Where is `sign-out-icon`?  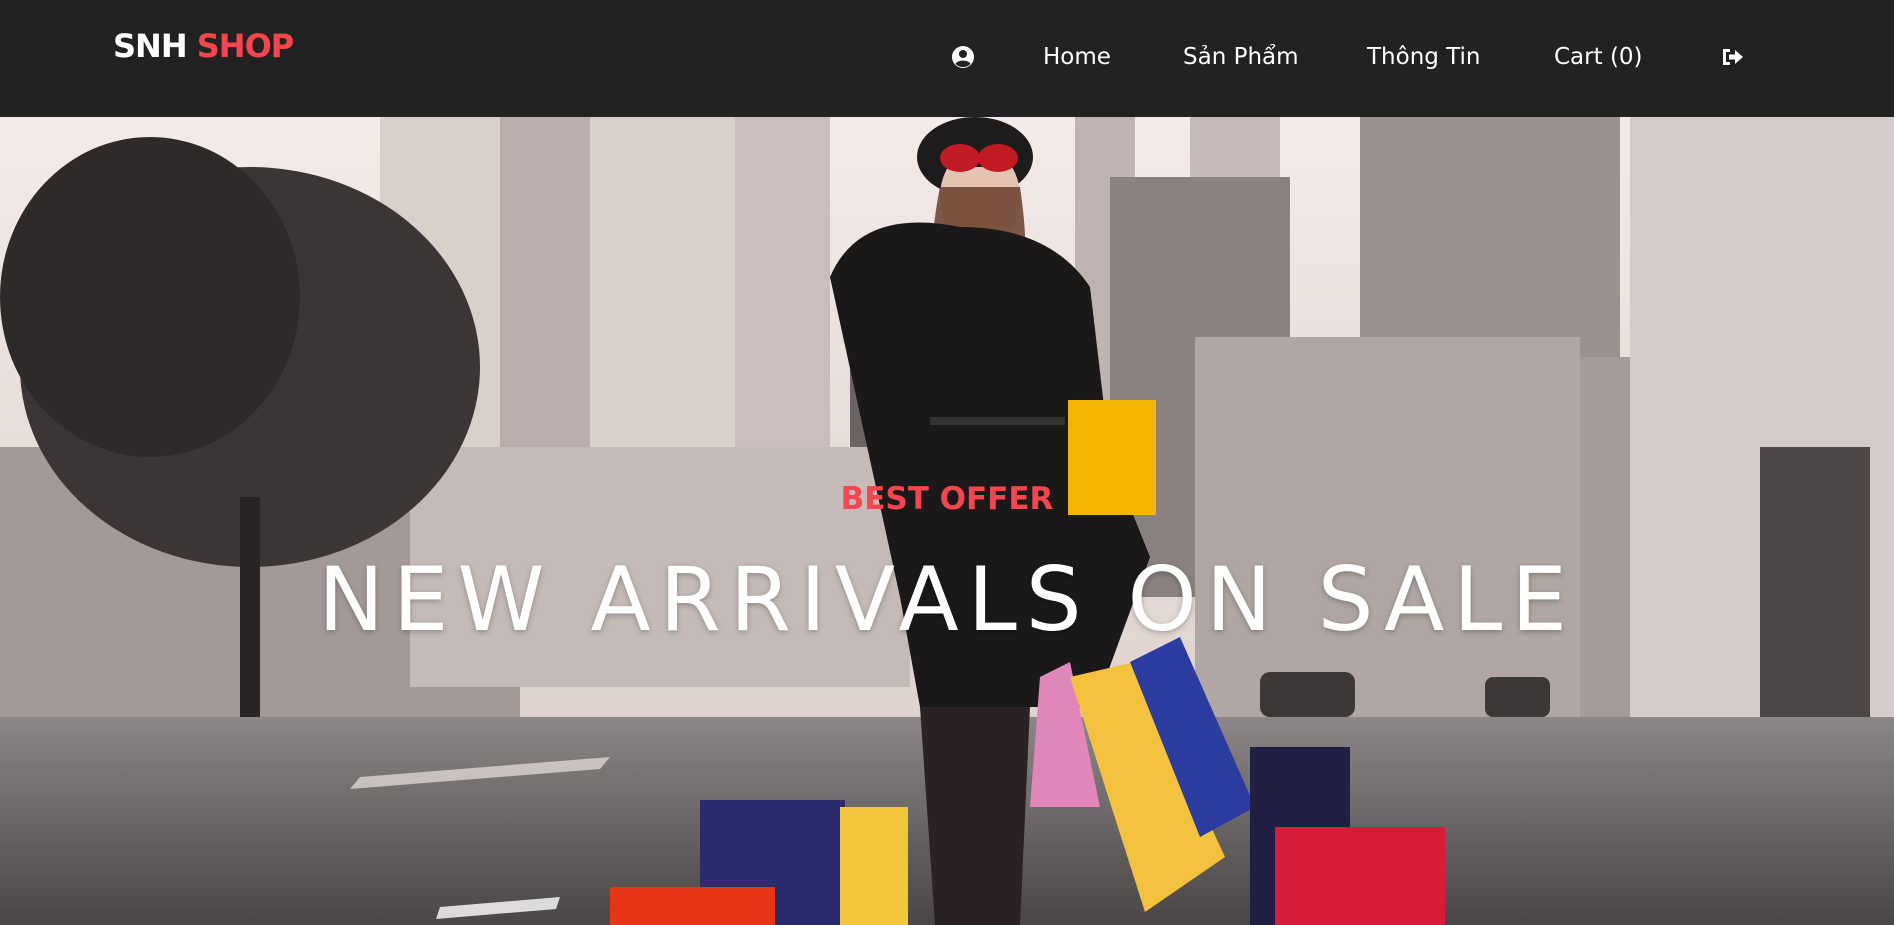 sign-out-icon is located at coordinates (1733, 57).